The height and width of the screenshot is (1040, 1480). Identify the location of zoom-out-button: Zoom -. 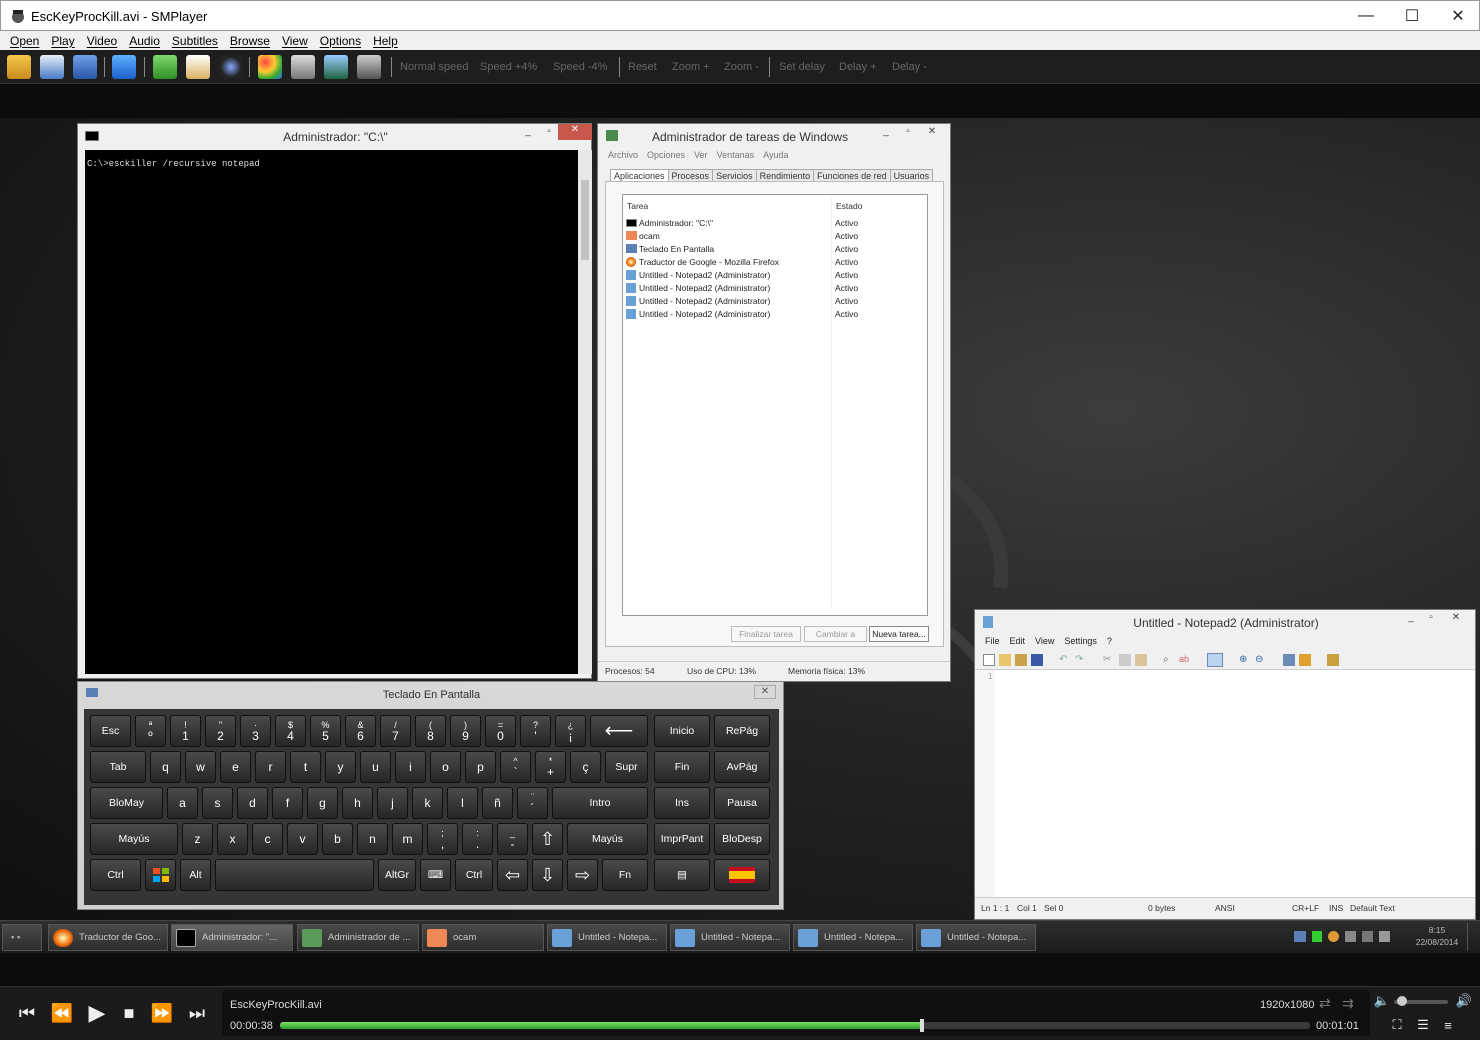
(741, 67).